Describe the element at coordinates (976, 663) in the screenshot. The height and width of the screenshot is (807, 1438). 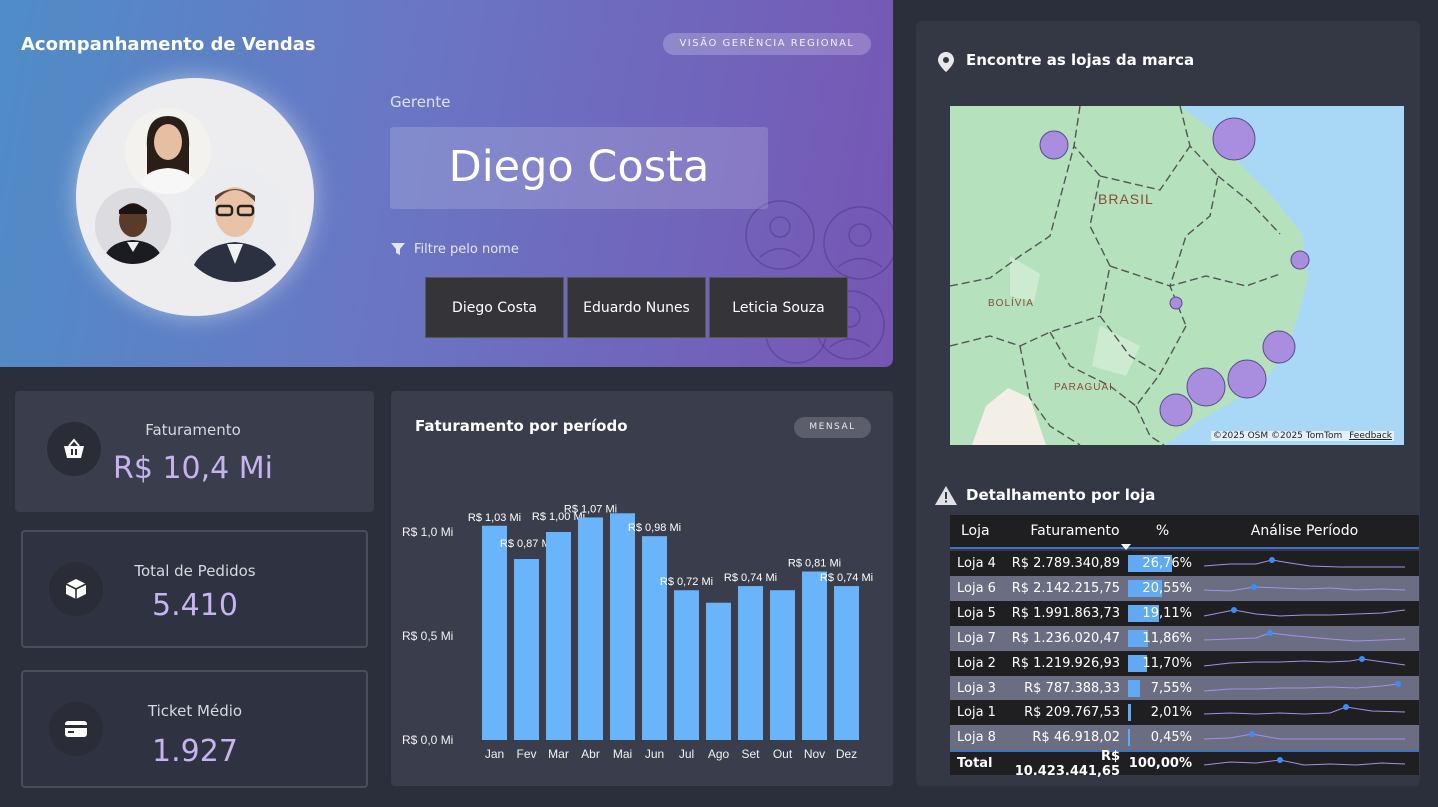
I see `cell-loja: Loja 2` at that location.